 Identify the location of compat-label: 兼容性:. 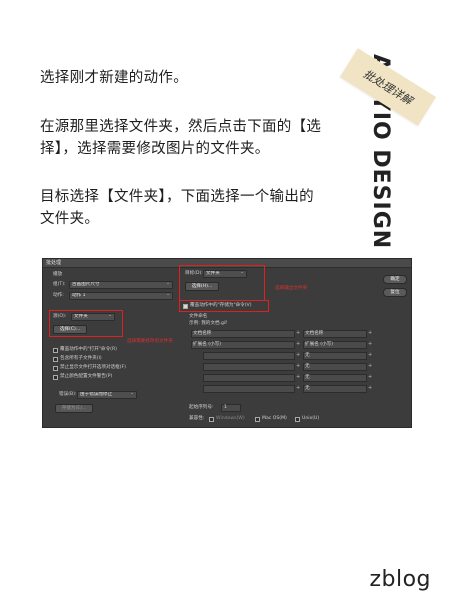
(197, 418).